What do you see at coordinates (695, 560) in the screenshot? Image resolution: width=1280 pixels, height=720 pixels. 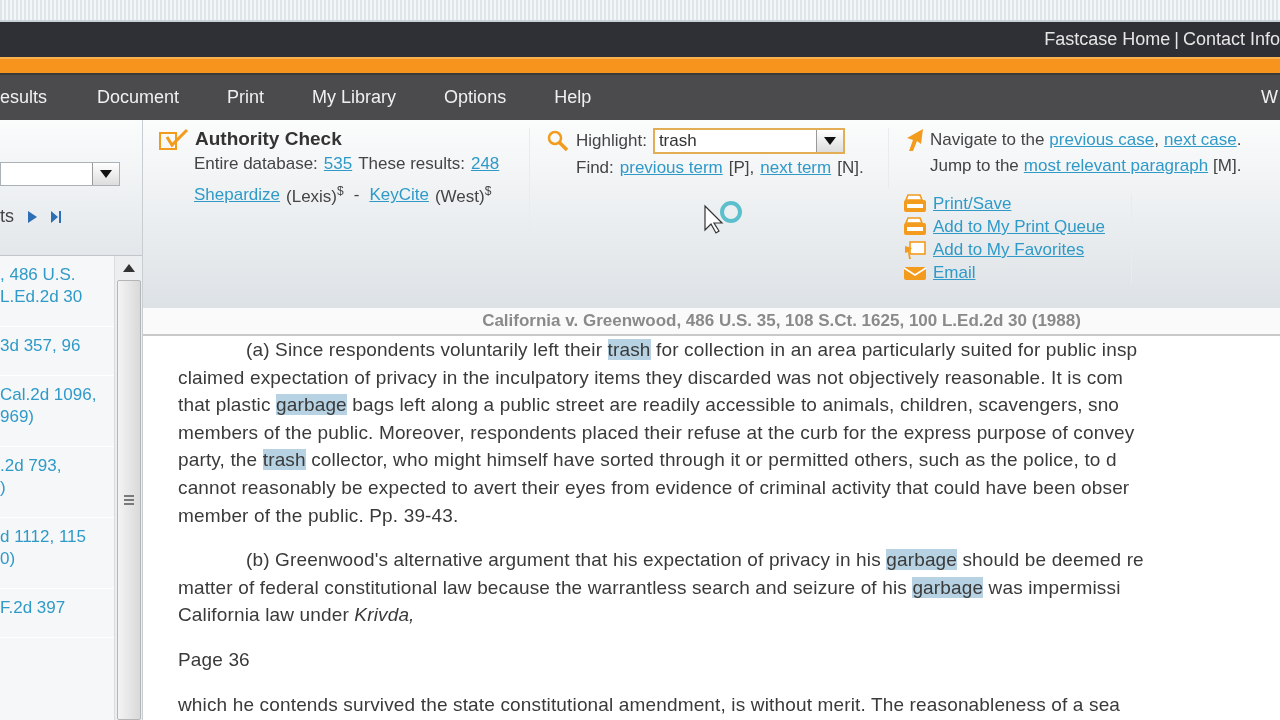 I see `document-line: (b) Greenwood's alternative argument that his expectation of privacy in his garbage should be deemed re` at bounding box center [695, 560].